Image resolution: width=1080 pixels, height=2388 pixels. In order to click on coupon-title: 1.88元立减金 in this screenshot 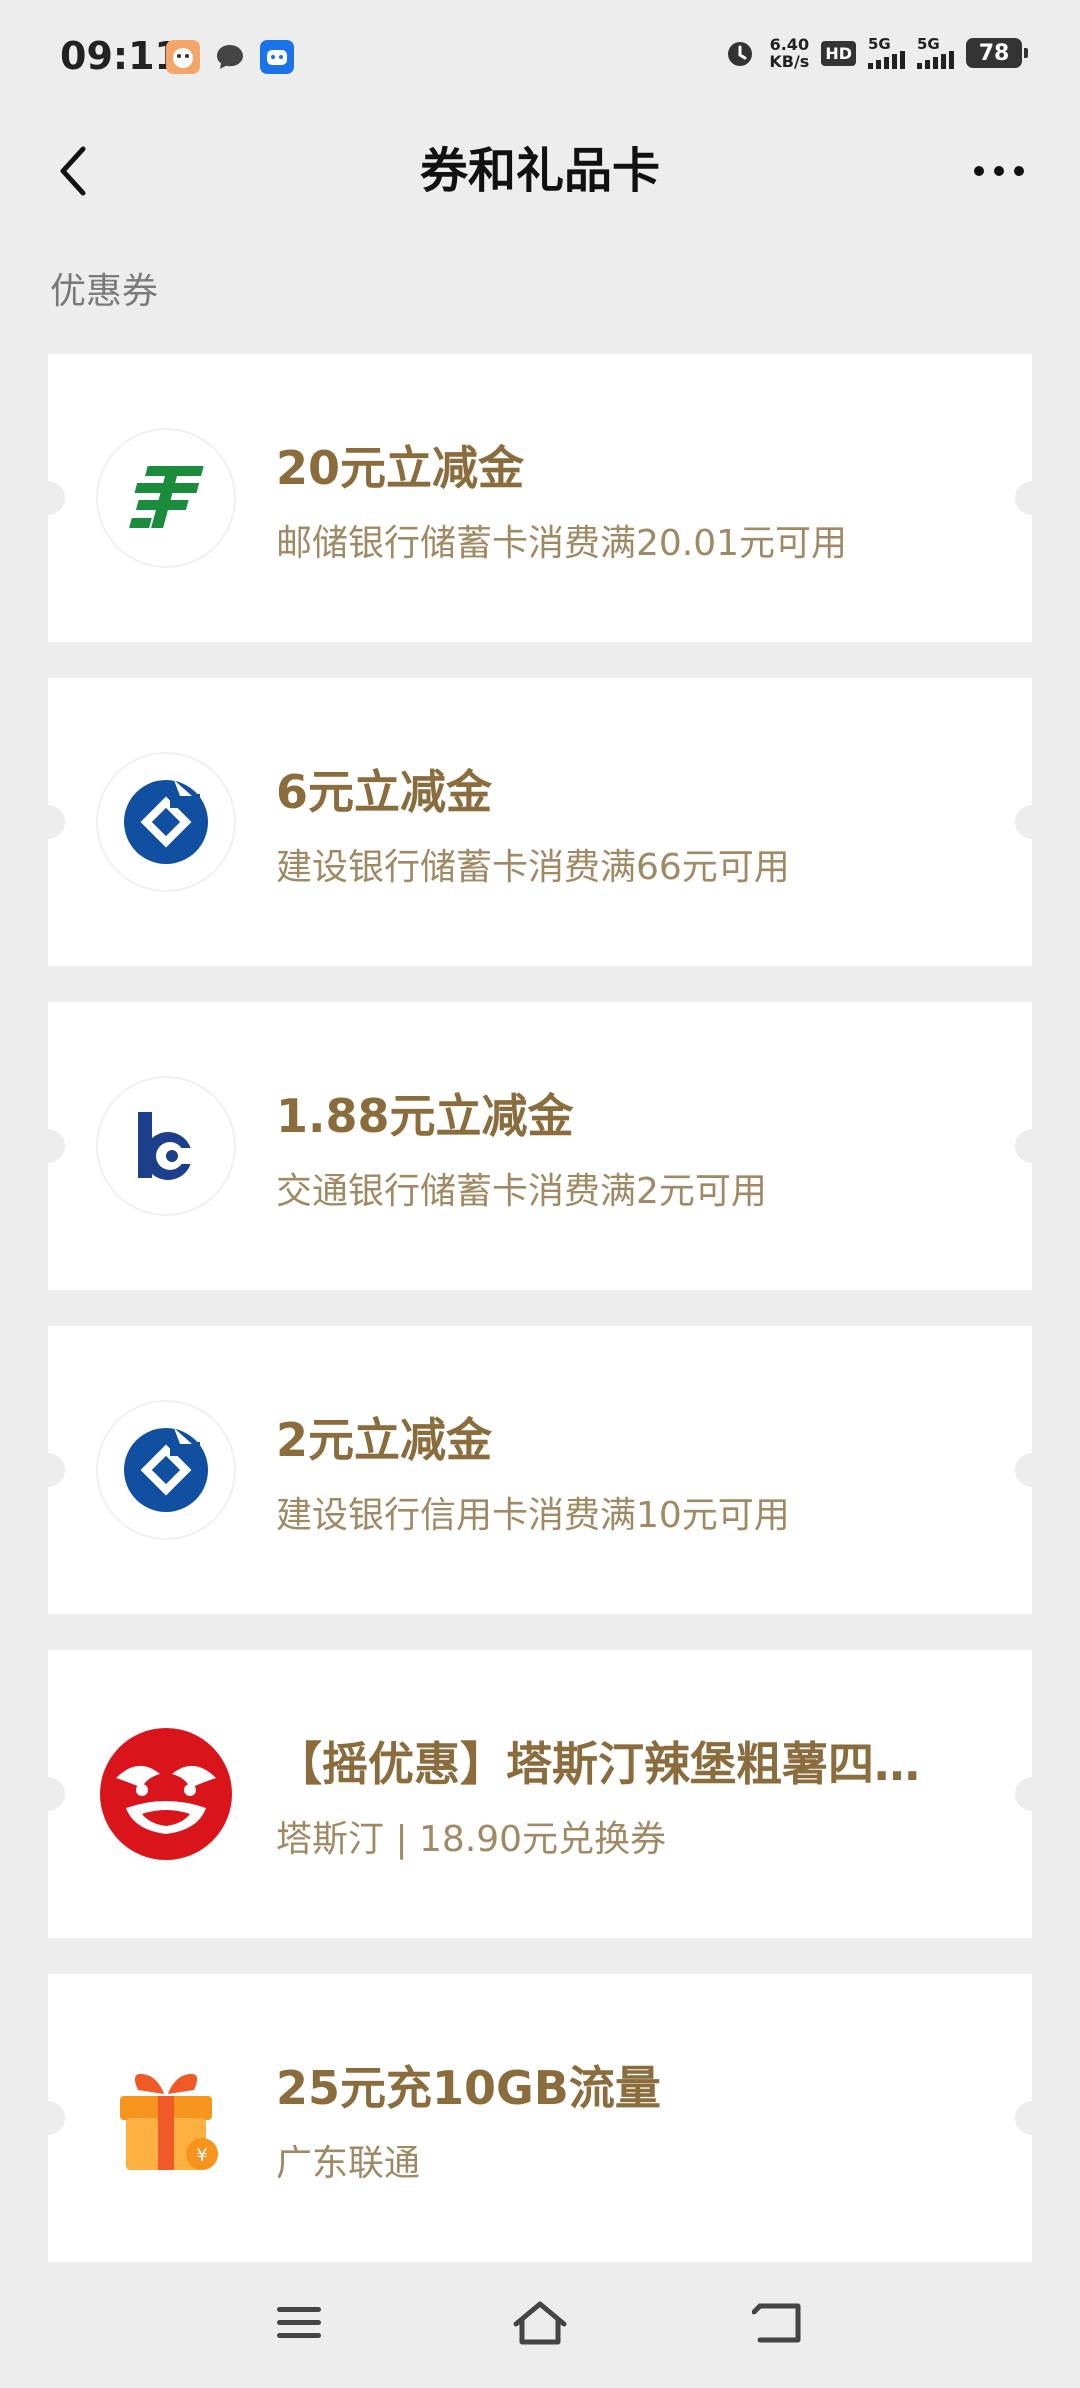, I will do `click(425, 1116)`.